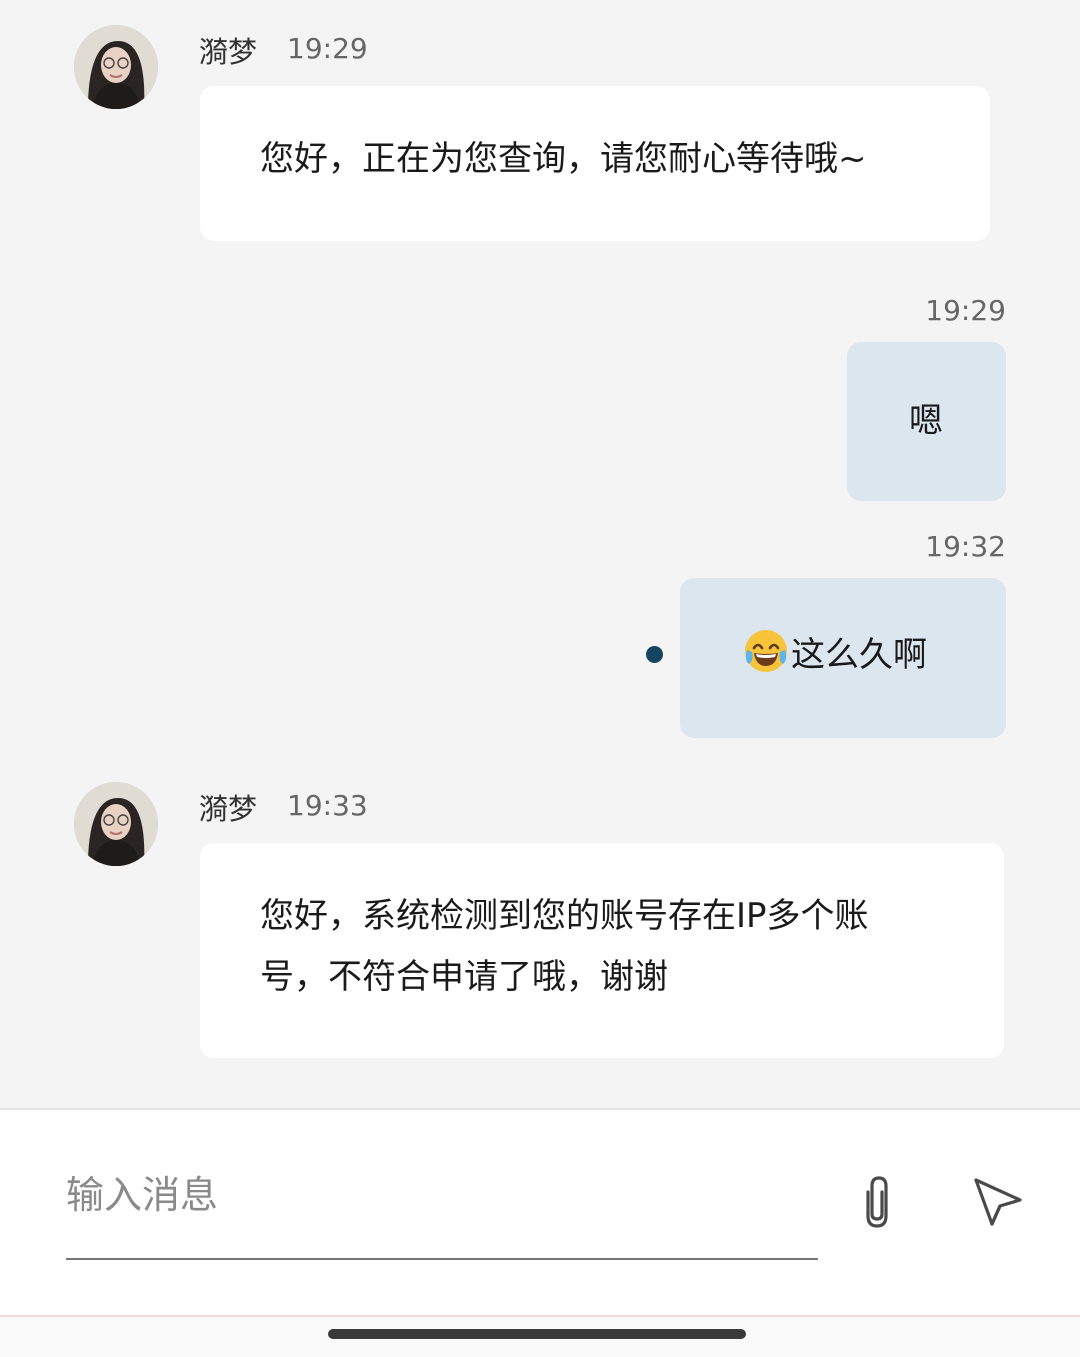 This screenshot has width=1080, height=1357. I want to click on incoming-message-bubble: 您好，正在为您查询，请您耐心等待哦~, so click(595, 163).